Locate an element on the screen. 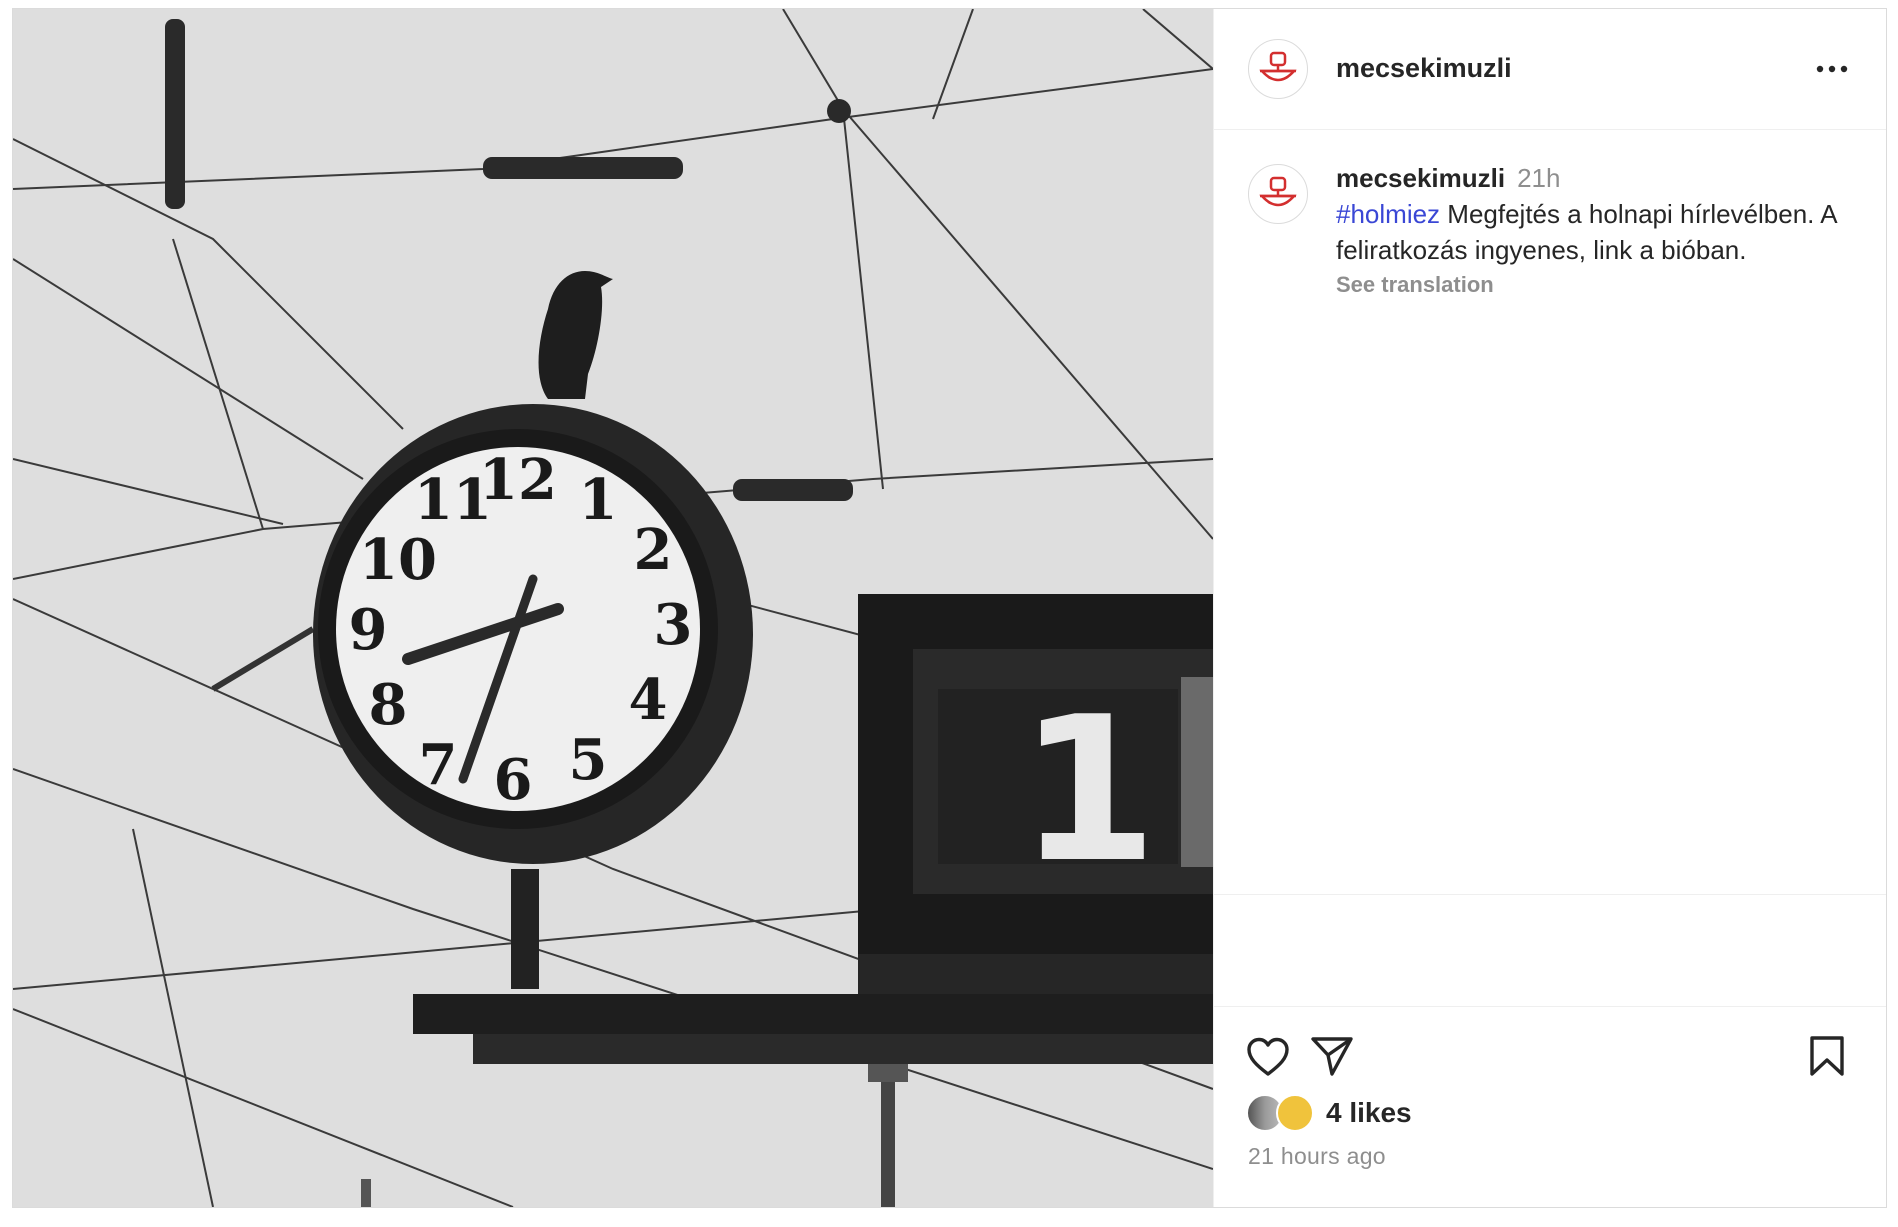 The image size is (1898, 1227). clock-numeral-5: 5 is located at coordinates (588, 760).